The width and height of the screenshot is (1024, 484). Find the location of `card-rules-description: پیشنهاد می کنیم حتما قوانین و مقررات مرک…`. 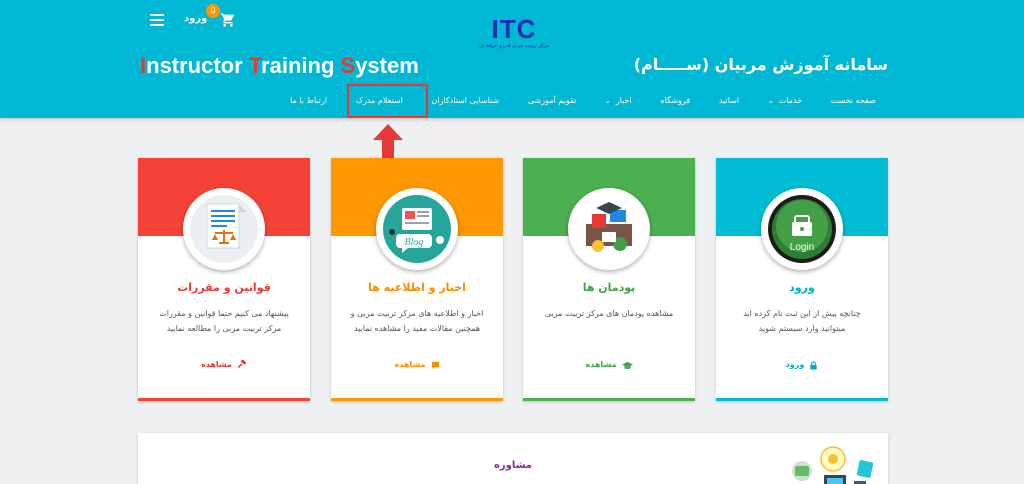

card-rules-description: پیشنهاد می کنیم حتما قوانین و مقررات مرک… is located at coordinates (224, 321).